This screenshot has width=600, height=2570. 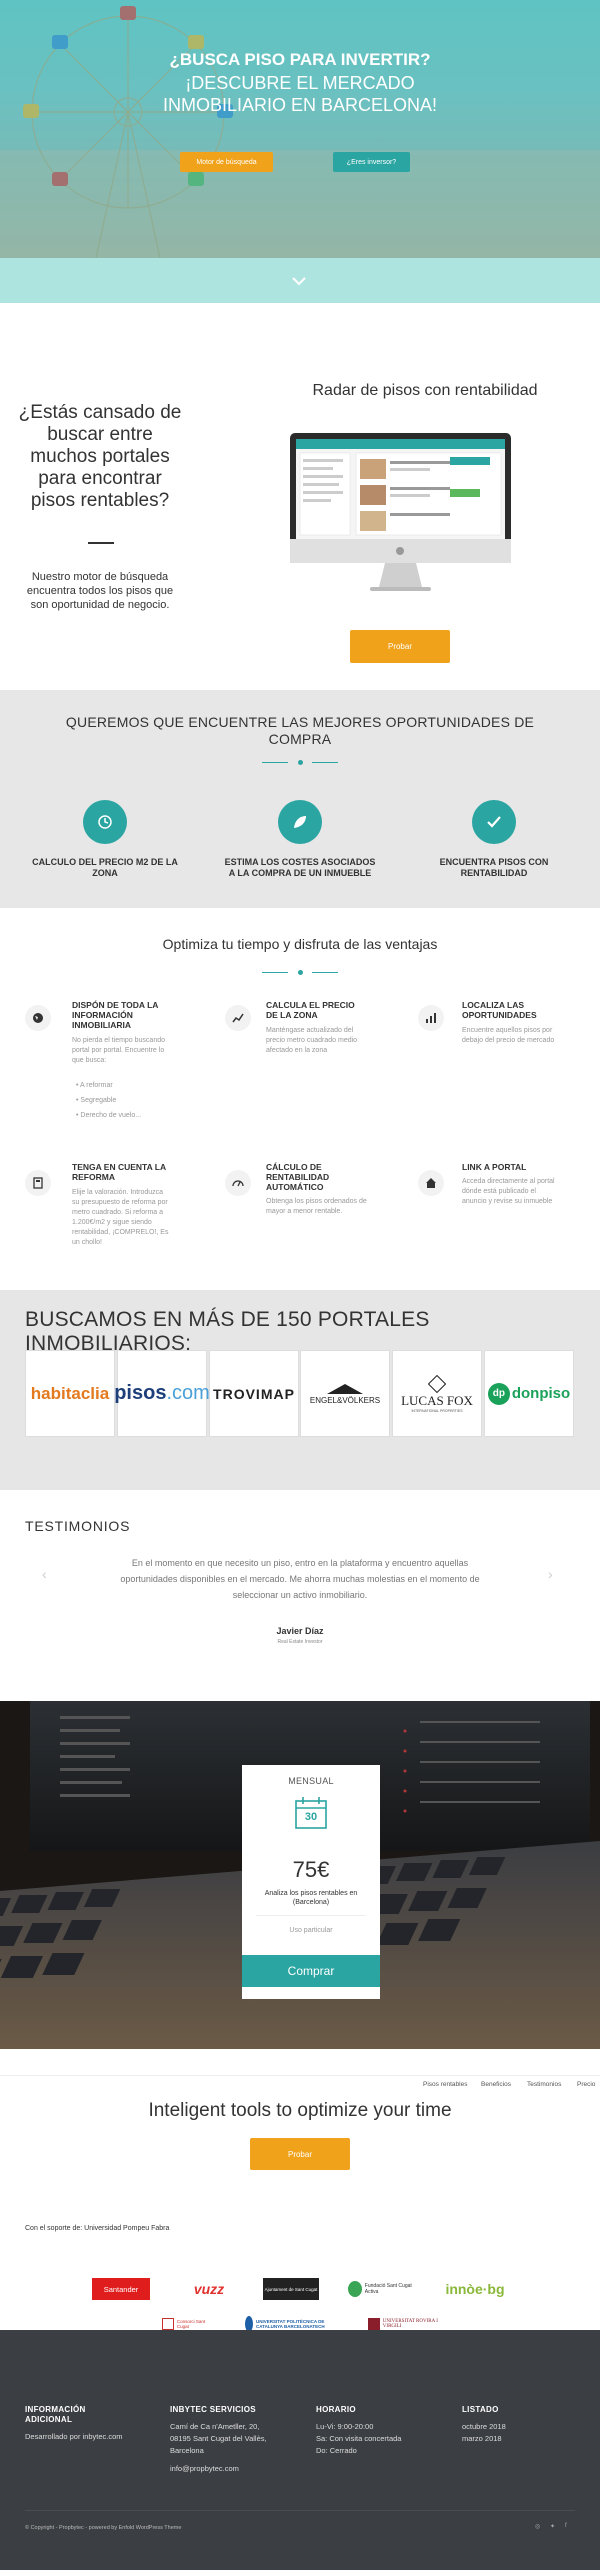 I want to click on plan-label: MENSUAL, so click(x=311, y=1781).